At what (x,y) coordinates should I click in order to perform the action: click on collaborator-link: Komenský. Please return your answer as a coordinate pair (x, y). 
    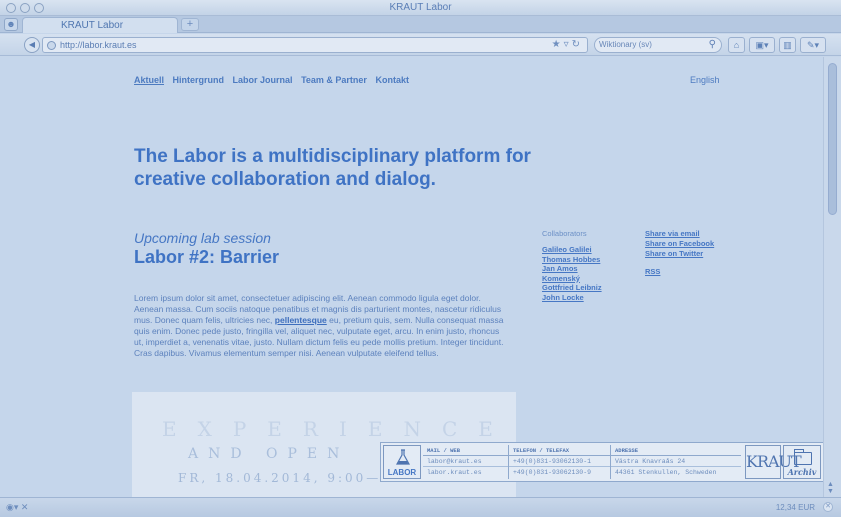
    Looking at the image, I should click on (572, 279).